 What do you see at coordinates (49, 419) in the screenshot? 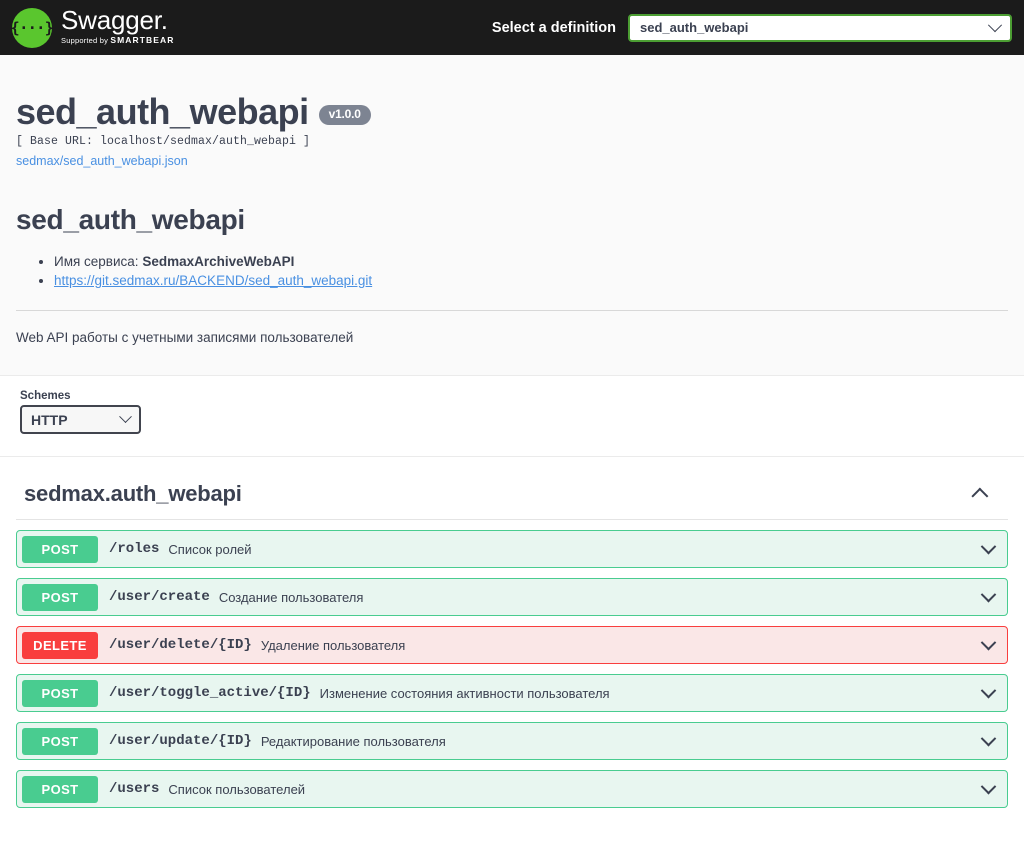
I see `schemes-select-value: HTTP` at bounding box center [49, 419].